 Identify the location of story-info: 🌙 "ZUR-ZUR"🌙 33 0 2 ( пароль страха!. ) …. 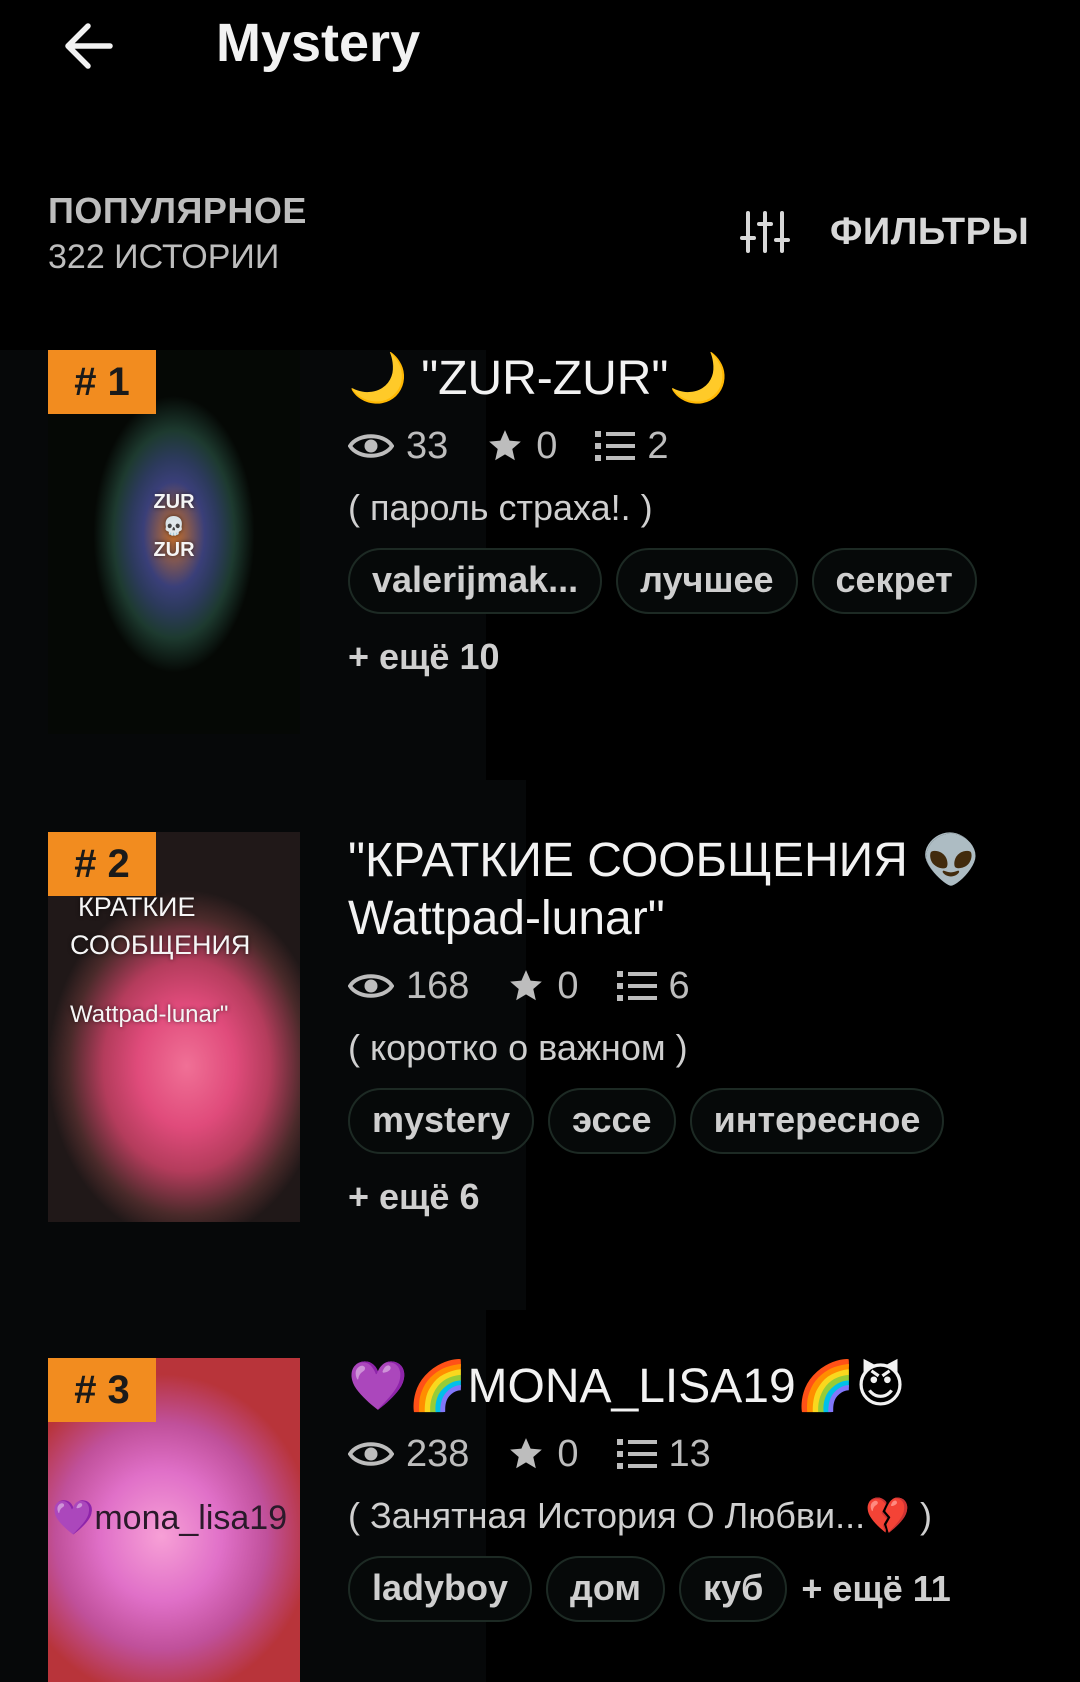
(698, 519).